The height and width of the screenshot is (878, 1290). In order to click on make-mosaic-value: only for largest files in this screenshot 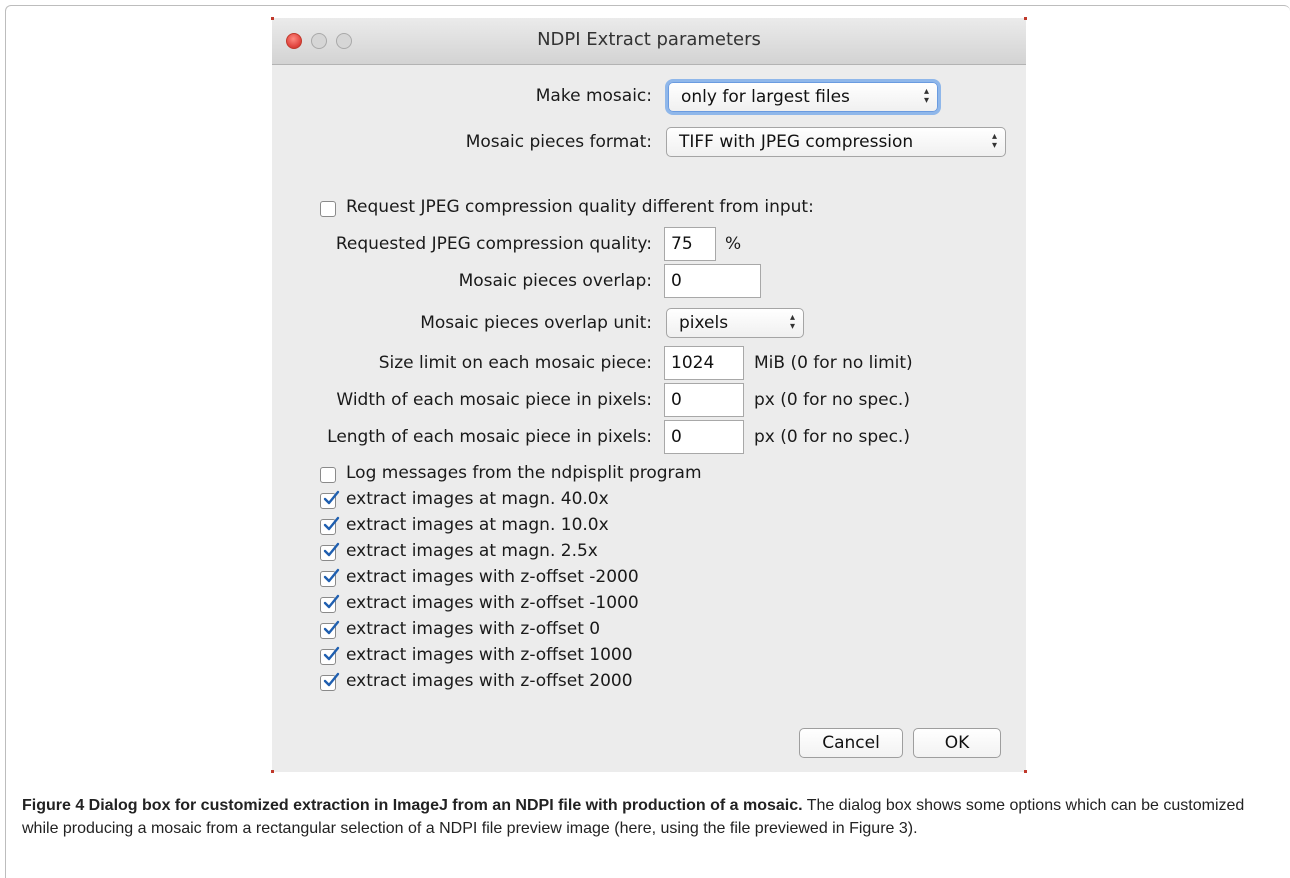, I will do `click(765, 97)`.